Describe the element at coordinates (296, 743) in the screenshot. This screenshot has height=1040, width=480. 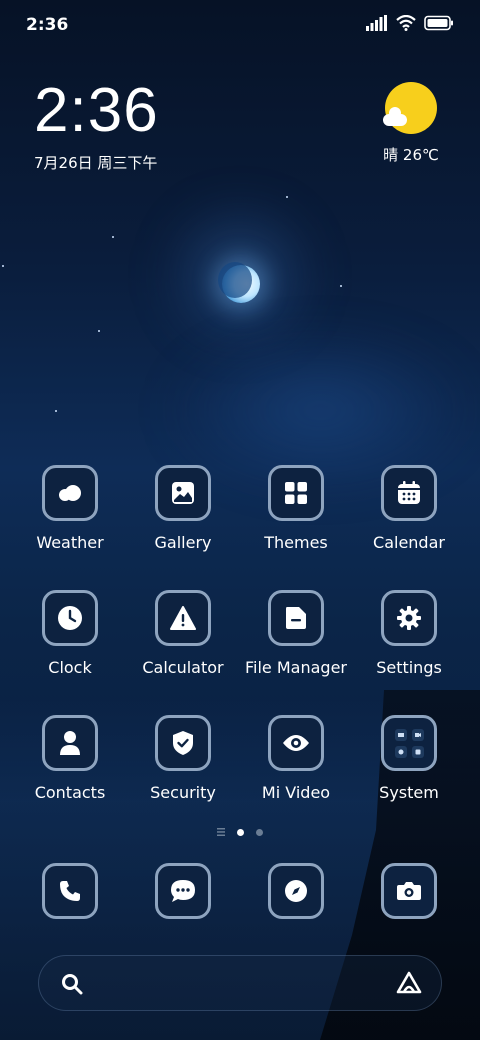
I see `eye-icon` at that location.